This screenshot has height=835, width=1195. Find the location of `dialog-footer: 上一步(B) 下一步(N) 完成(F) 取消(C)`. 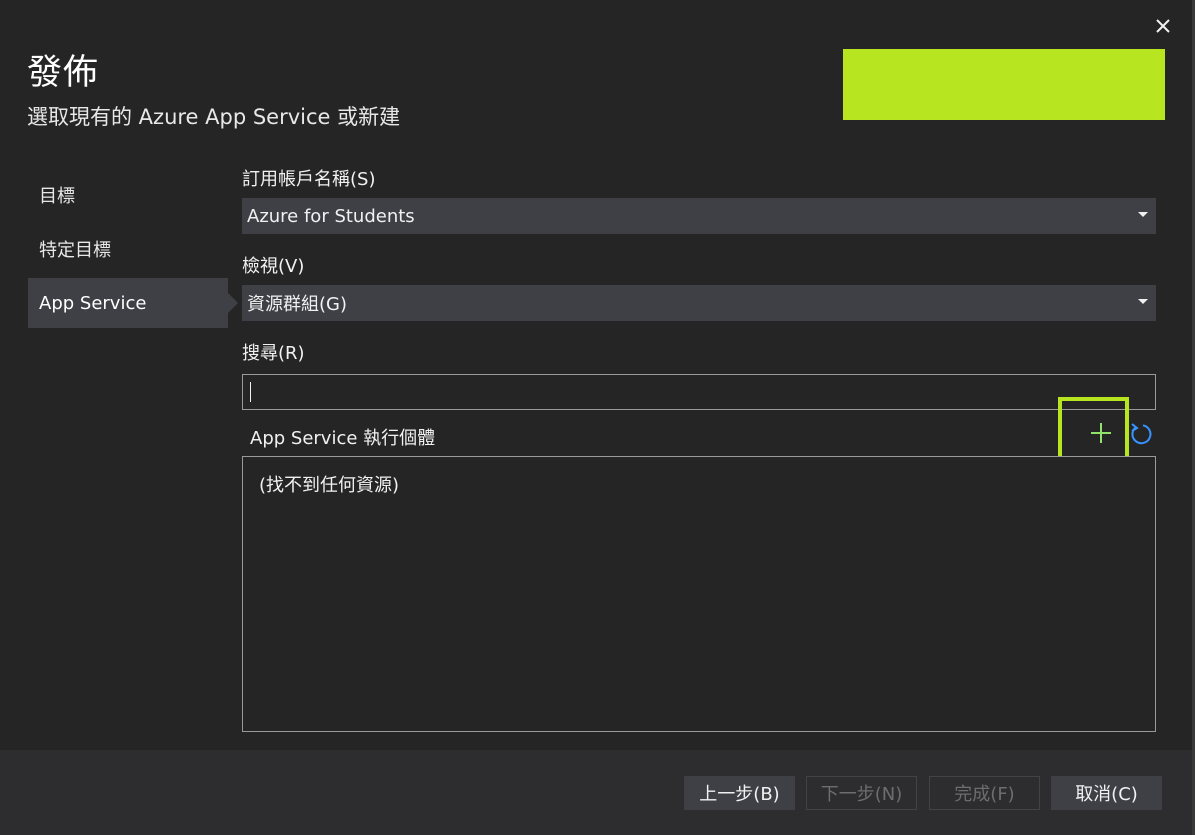

dialog-footer: 上一步(B) 下一步(N) 完成(F) 取消(C) is located at coordinates (596, 792).